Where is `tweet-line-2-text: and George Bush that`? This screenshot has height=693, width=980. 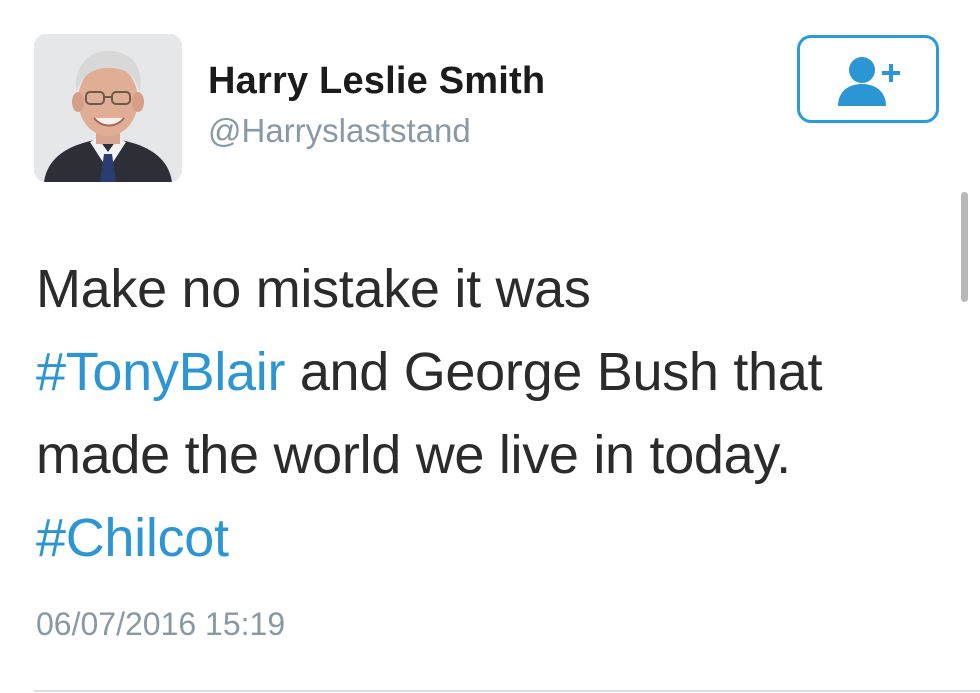 tweet-line-2-text: and George Bush that is located at coordinates (554, 372).